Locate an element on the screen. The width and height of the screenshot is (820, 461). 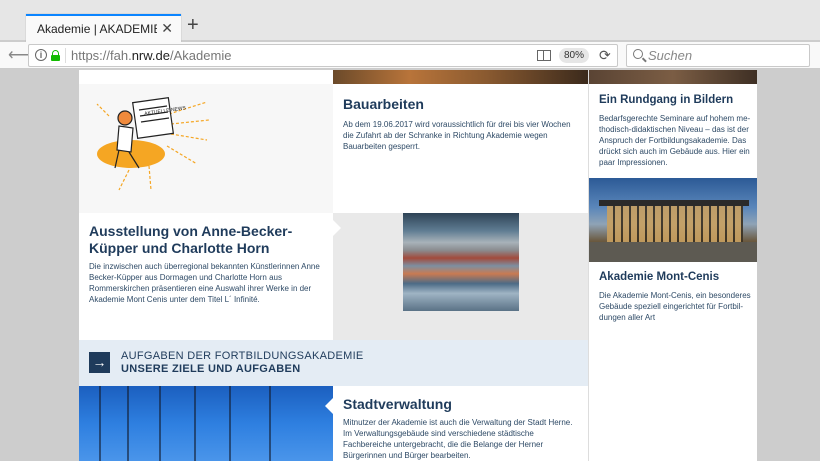
news-illustration: AKTUELLE NEWS is located at coordinates (206, 148).